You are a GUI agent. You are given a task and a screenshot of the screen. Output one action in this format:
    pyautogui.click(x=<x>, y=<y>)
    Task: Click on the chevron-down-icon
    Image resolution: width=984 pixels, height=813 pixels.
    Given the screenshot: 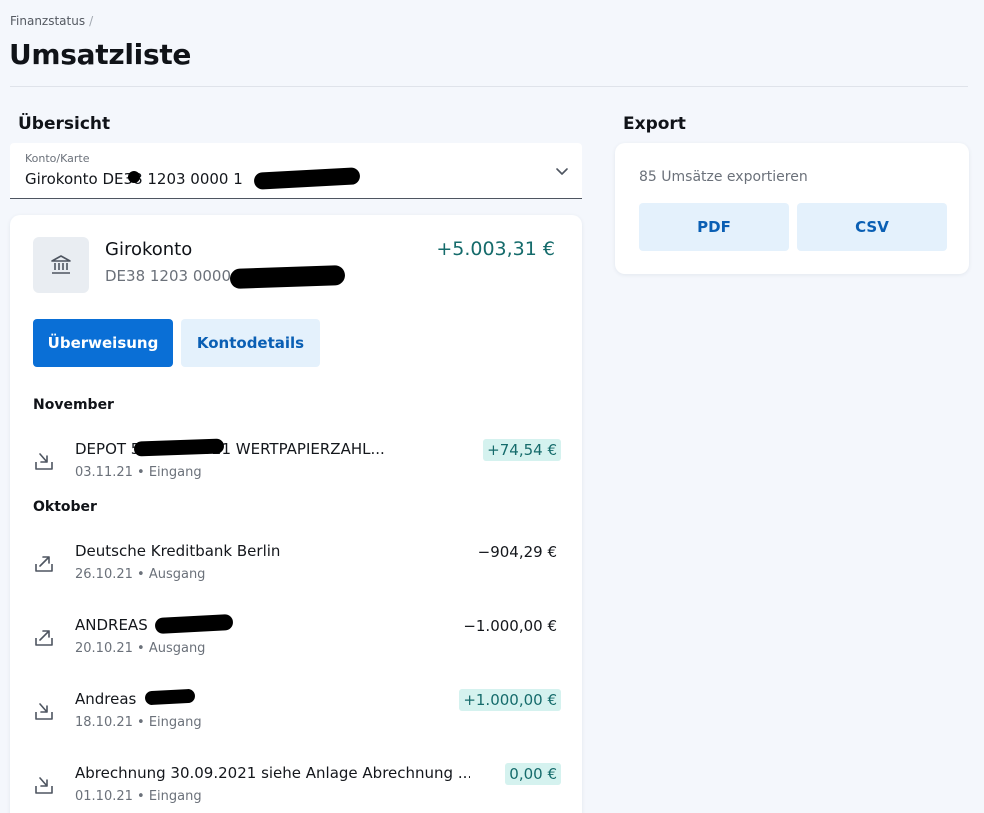 What is the action you would take?
    pyautogui.click(x=562, y=171)
    